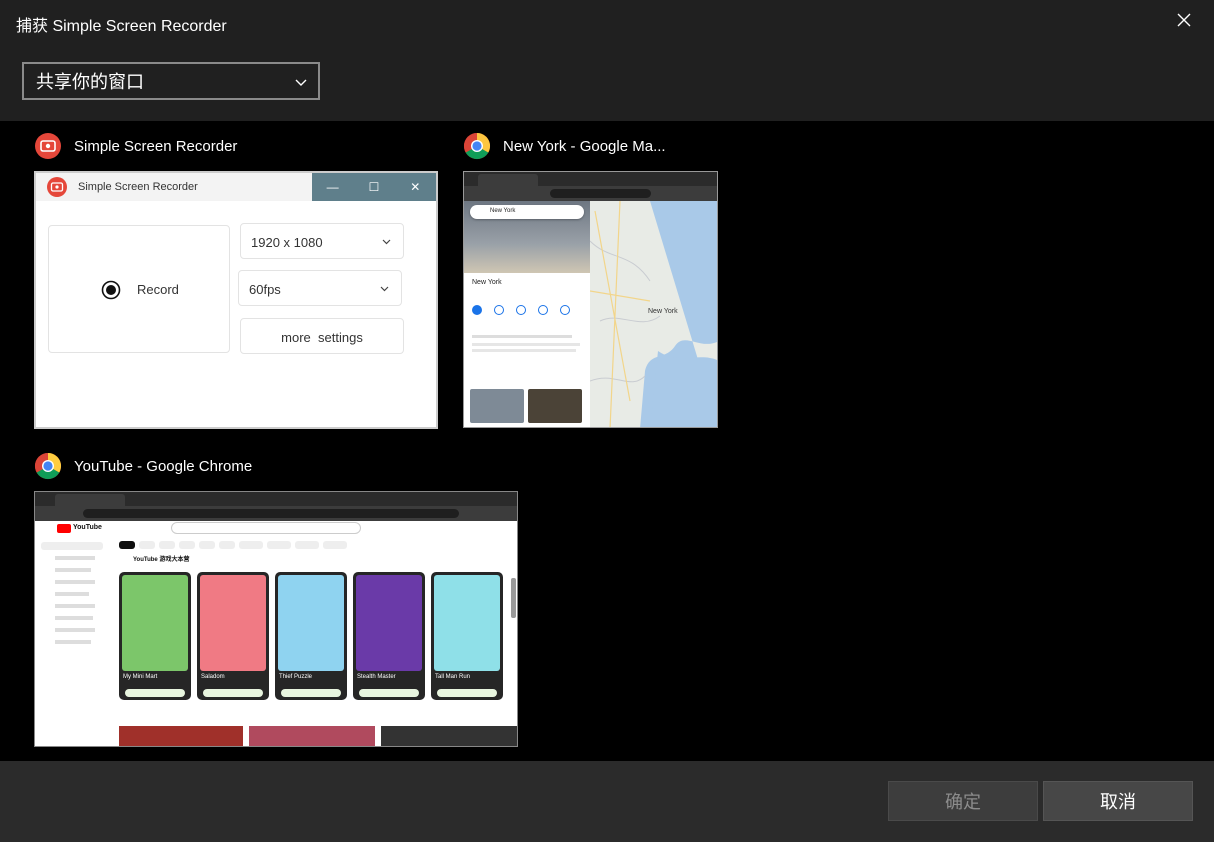 This screenshot has width=1214, height=842. I want to click on maps-side-panel: New York New York, so click(527, 314).